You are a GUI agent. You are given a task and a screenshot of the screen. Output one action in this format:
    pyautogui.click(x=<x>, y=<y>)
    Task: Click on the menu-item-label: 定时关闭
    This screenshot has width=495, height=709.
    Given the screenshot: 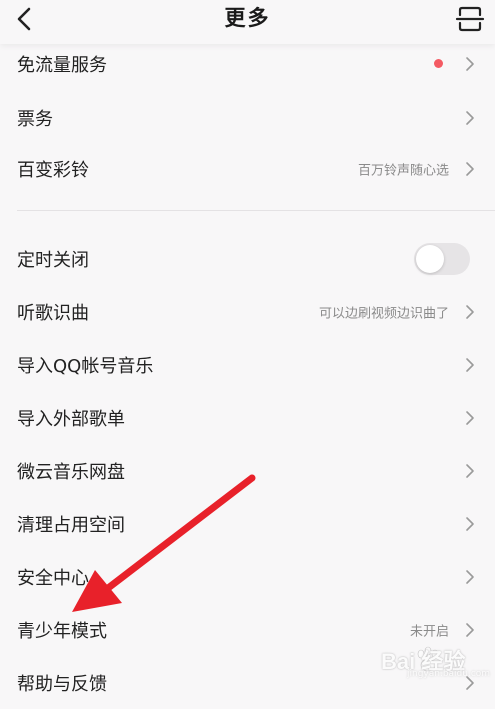 What is the action you would take?
    pyautogui.click(x=53, y=260)
    